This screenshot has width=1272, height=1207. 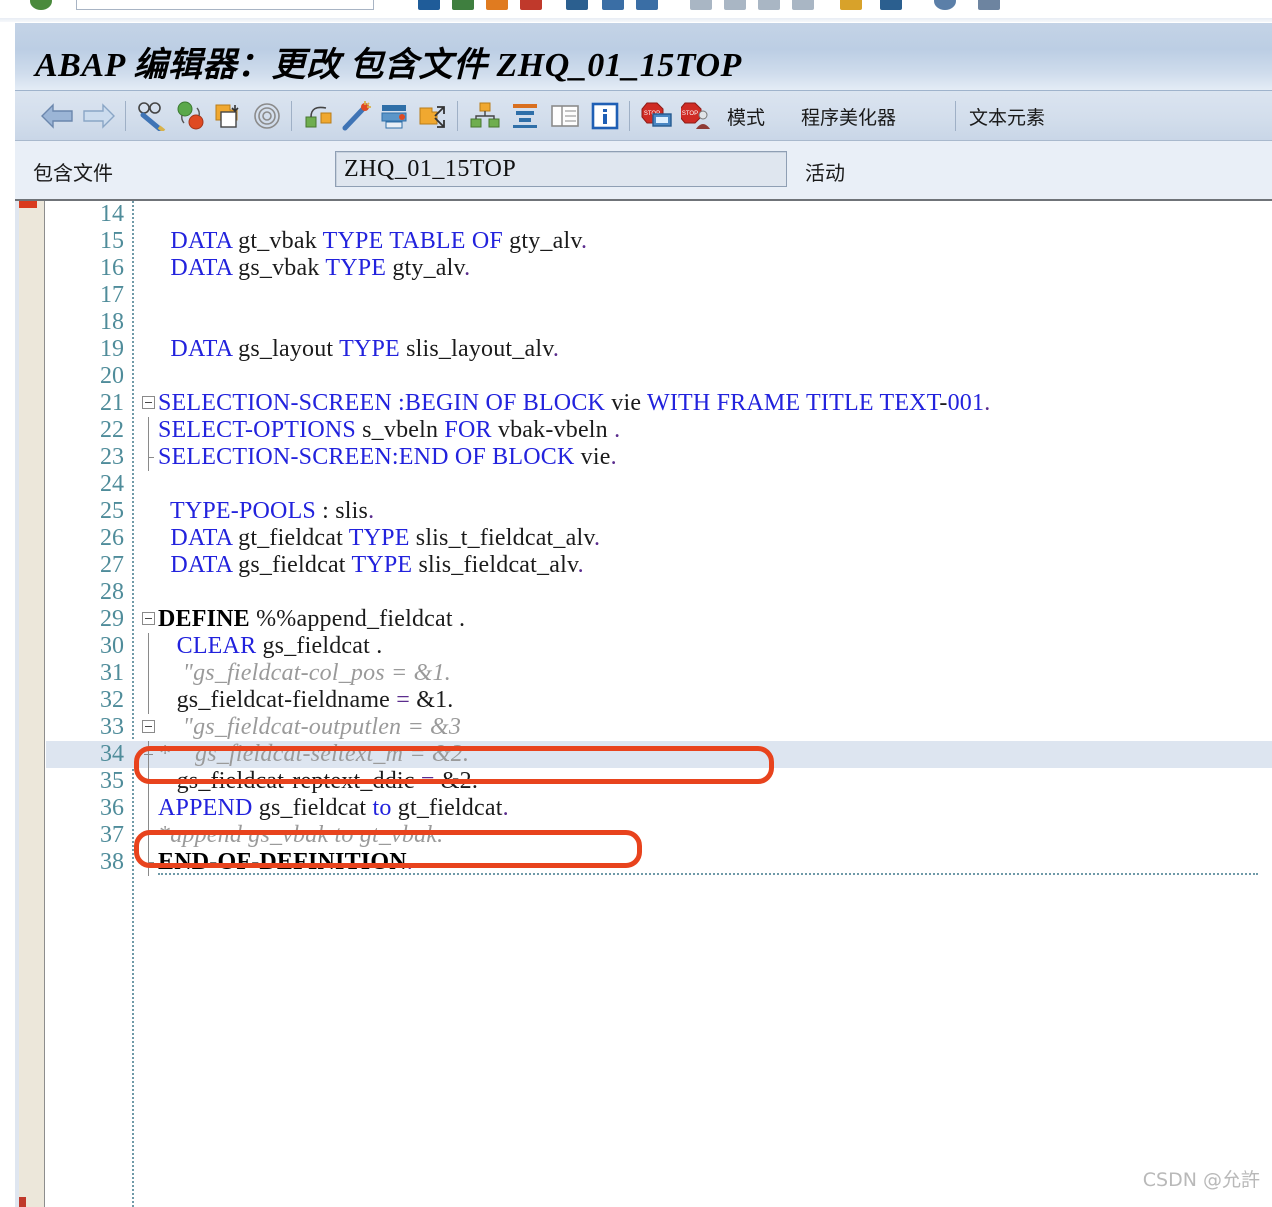 I want to click on code-line: 32 gs_fieldcat-fieldname = &1., so click(x=659, y=700).